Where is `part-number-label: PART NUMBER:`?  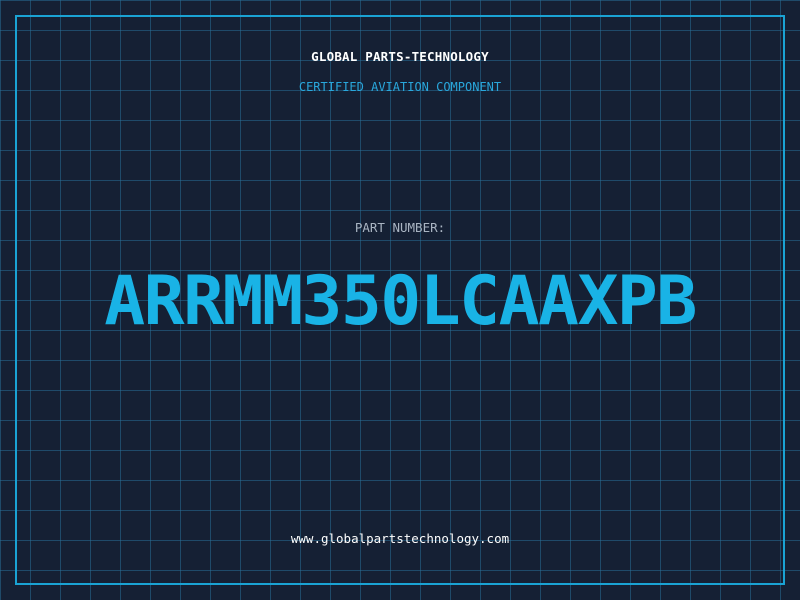
part-number-label: PART NUMBER: is located at coordinates (400, 227).